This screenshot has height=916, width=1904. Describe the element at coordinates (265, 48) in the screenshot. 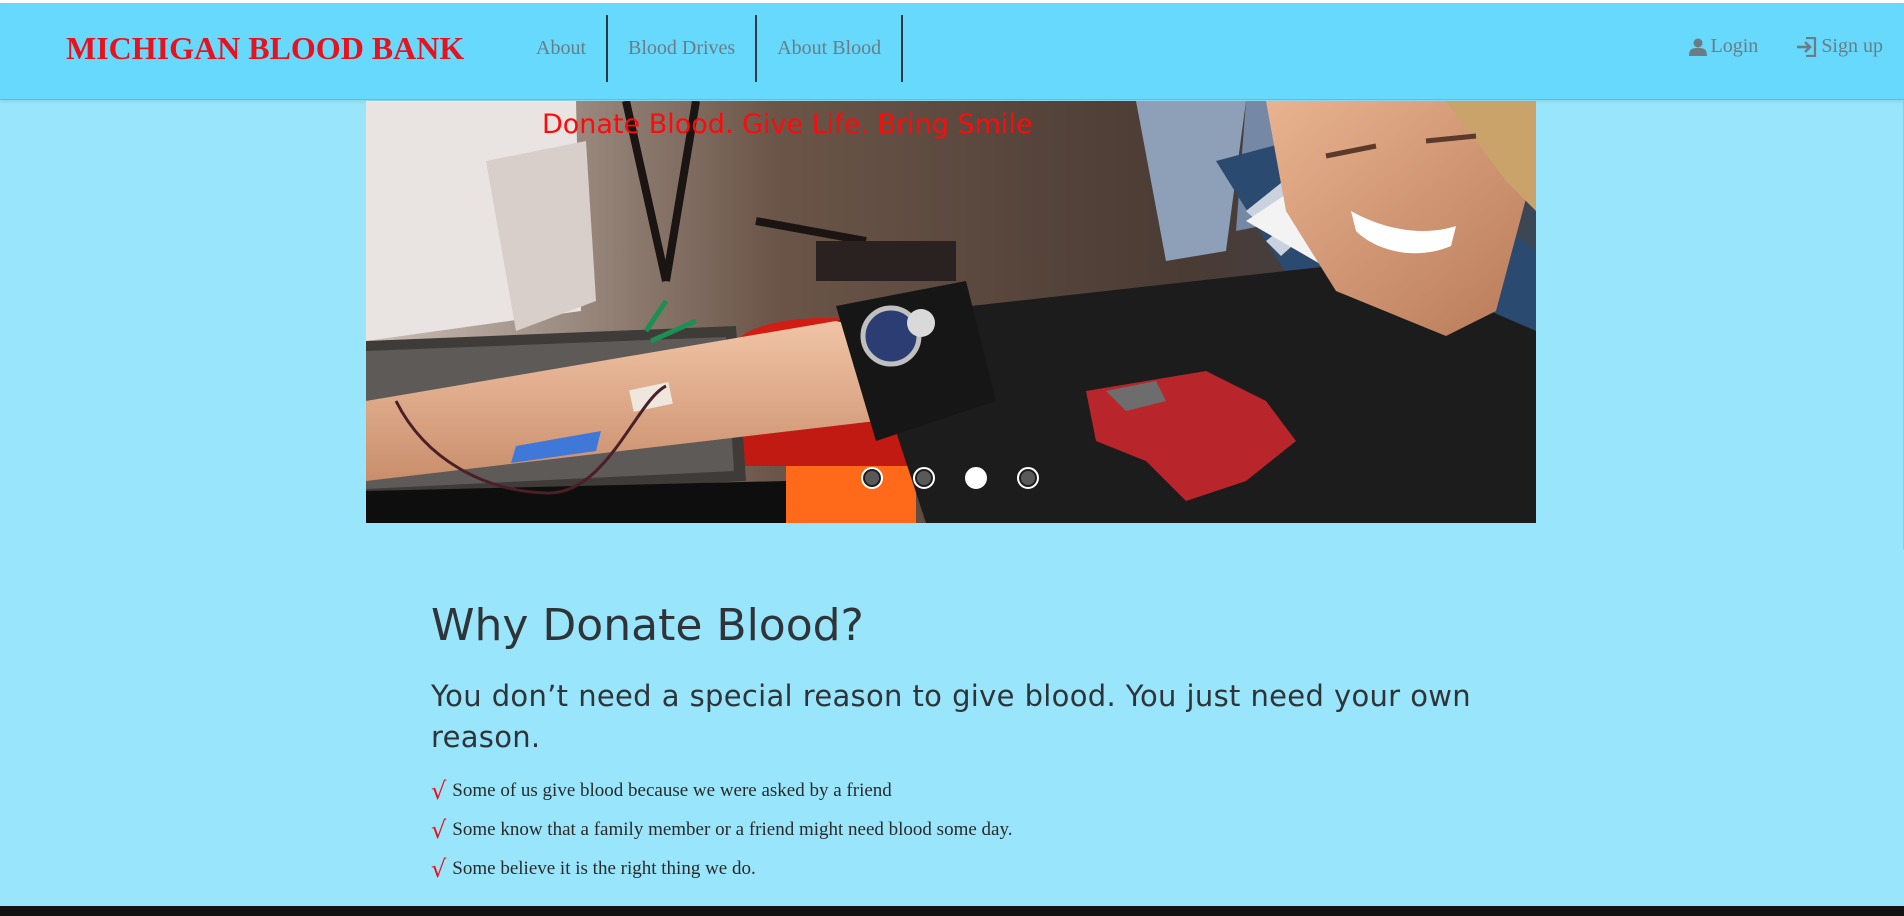

I see `brand-logo: MICHIGAN BLOOD BANK` at that location.